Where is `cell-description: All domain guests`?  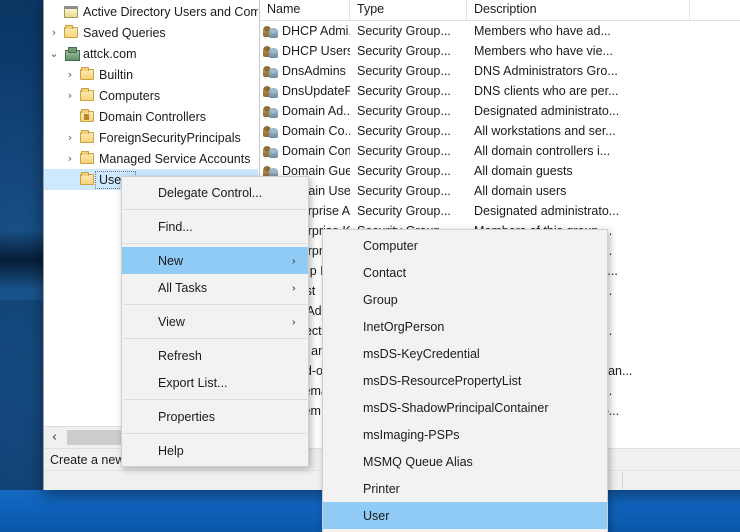
cell-description: All domain guests is located at coordinates (523, 171).